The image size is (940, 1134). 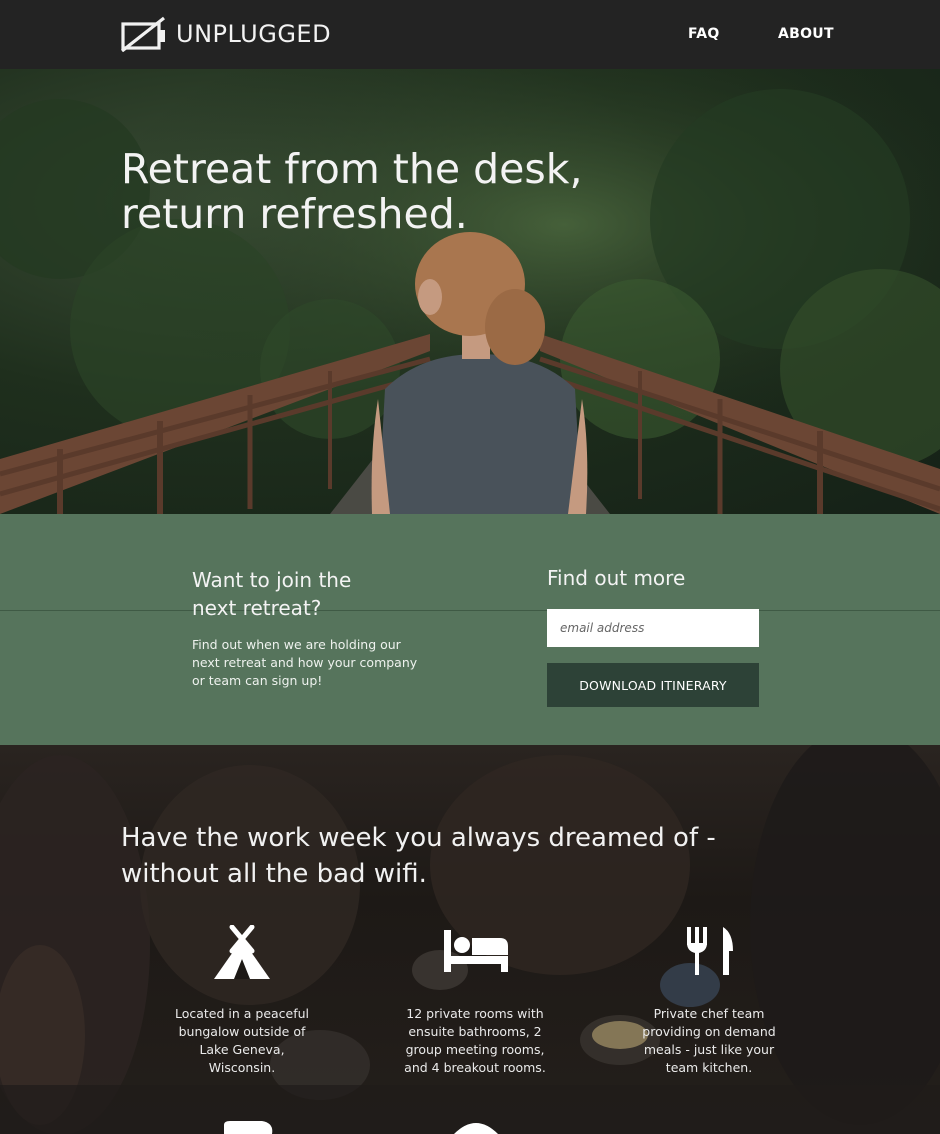 I want to click on tent-icon, so click(x=242, y=952).